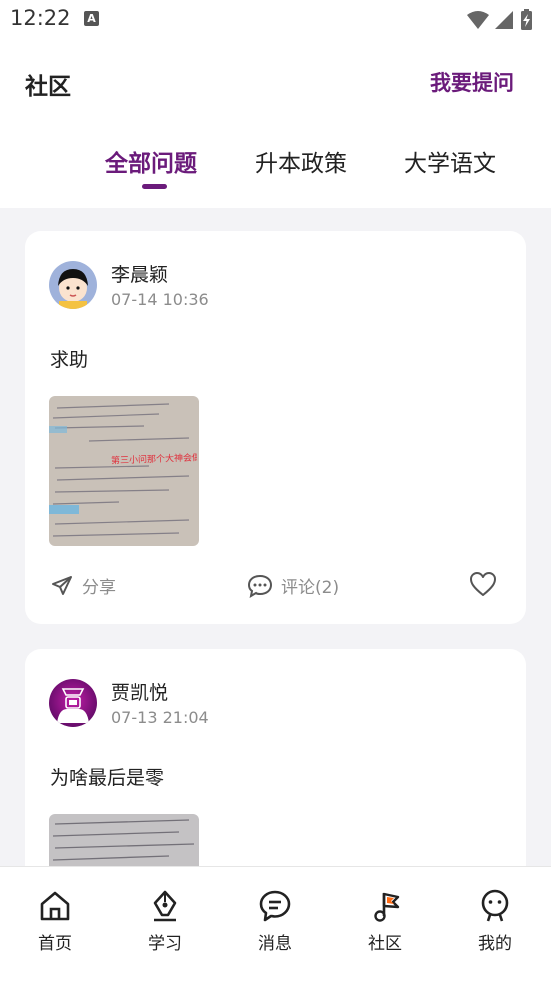 The width and height of the screenshot is (551, 981). Describe the element at coordinates (310, 588) in the screenshot. I see `comment-label: 评论(2)` at that location.